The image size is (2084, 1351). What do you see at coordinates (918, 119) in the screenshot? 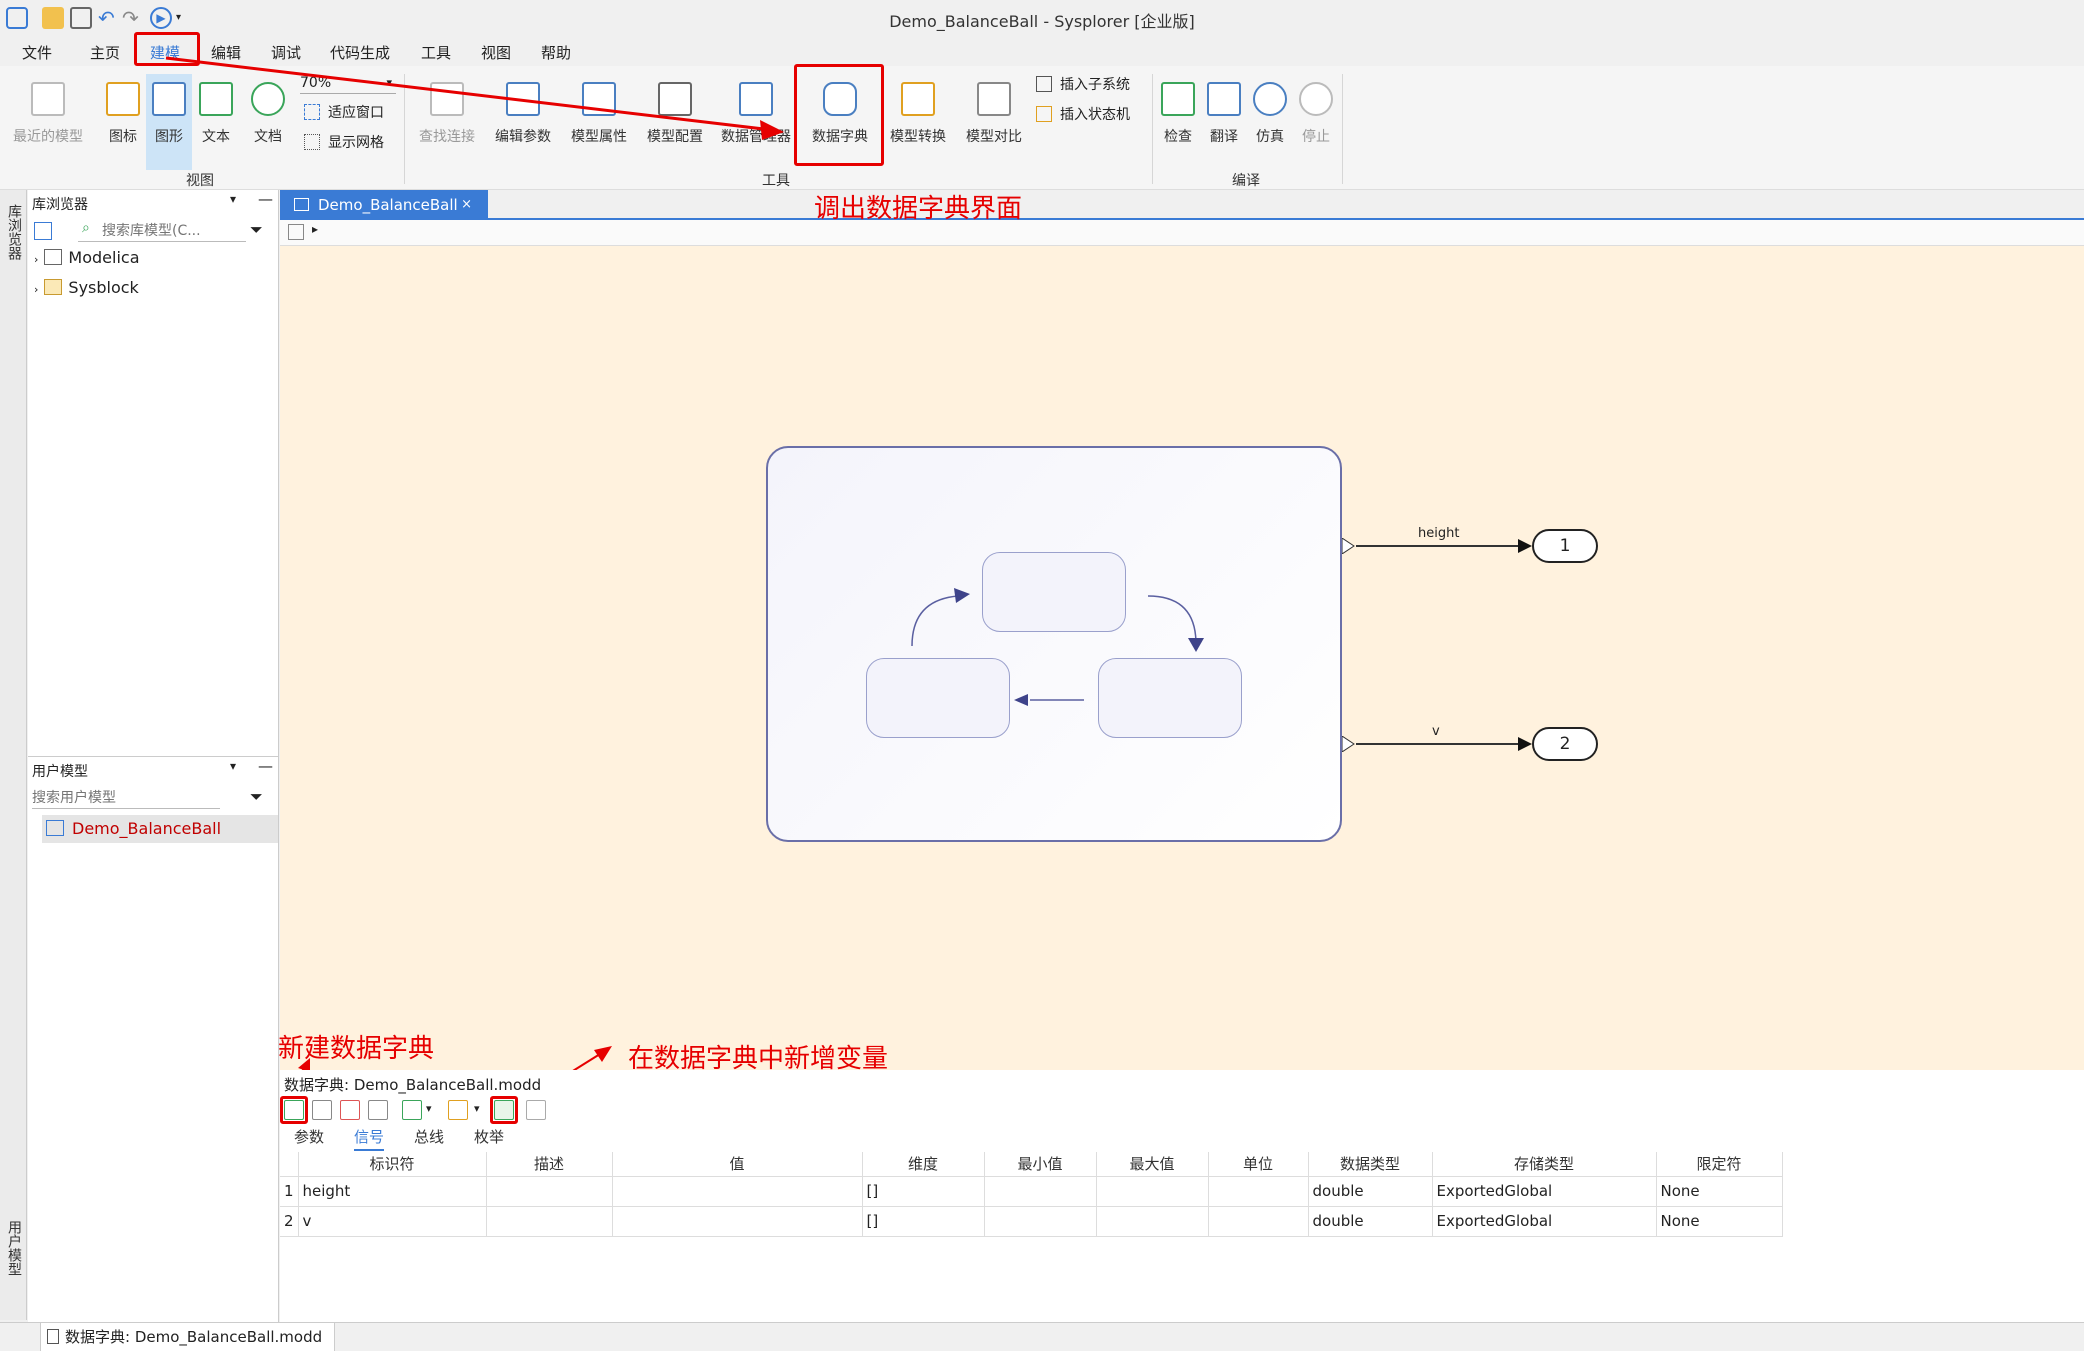
I see `model-convert-button: 模型转换` at bounding box center [918, 119].